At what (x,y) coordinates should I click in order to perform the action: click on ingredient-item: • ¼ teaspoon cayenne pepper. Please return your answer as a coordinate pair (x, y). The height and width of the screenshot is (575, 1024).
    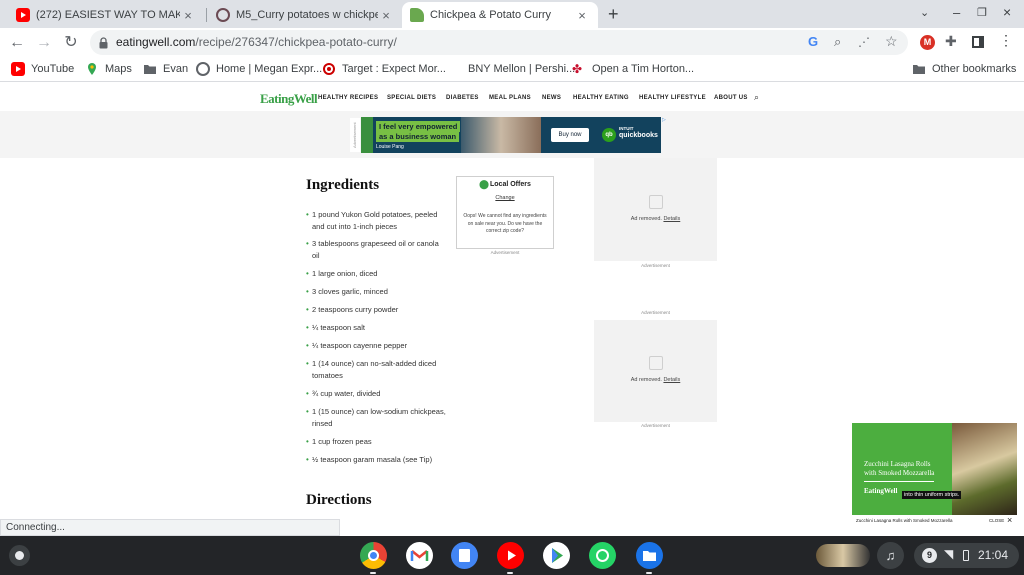
    Looking at the image, I should click on (376, 346).